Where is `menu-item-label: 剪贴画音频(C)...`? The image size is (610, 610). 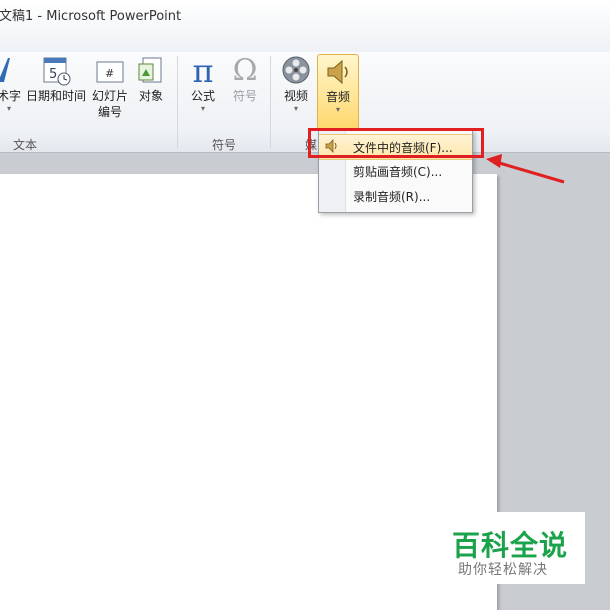
menu-item-label: 剪贴画音频(C)... is located at coordinates (398, 172).